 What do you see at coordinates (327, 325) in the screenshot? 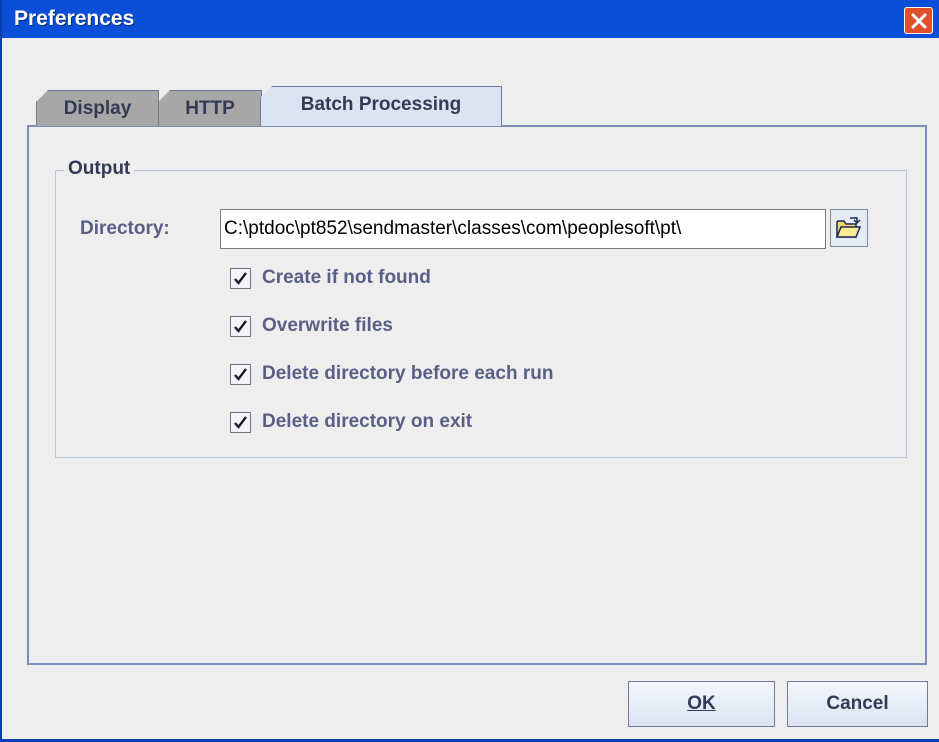
I see `overwrite-files-label: Overwrite files` at bounding box center [327, 325].